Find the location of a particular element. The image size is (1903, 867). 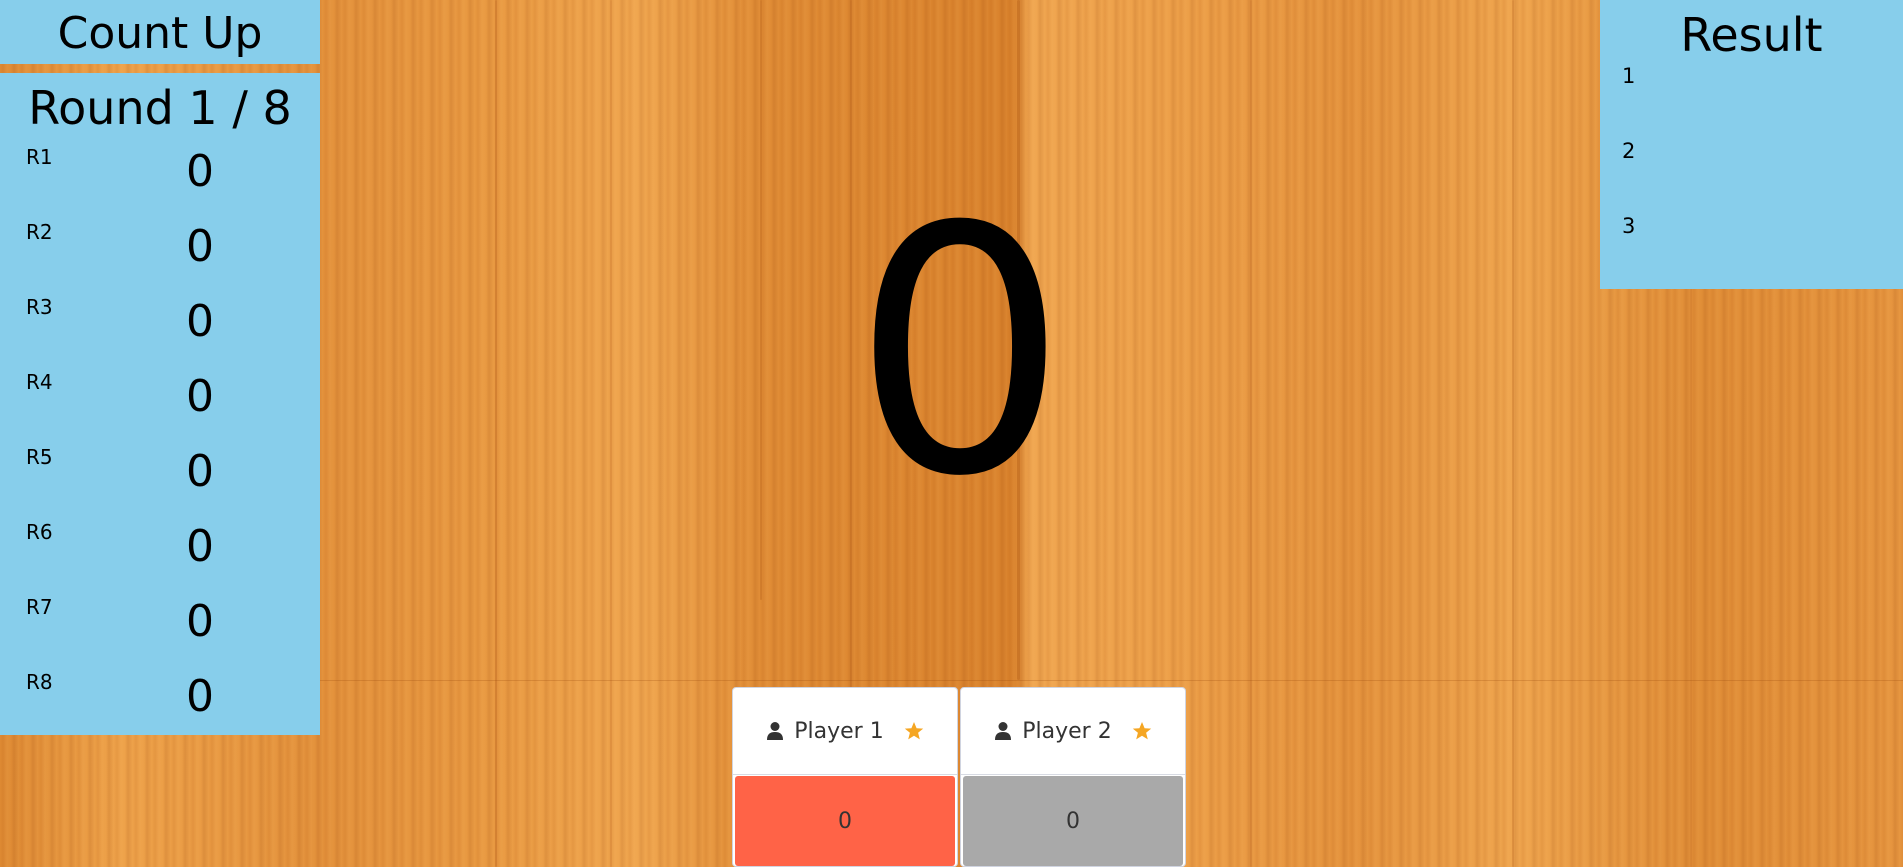

game-title-panel: Count Up is located at coordinates (160, 32).